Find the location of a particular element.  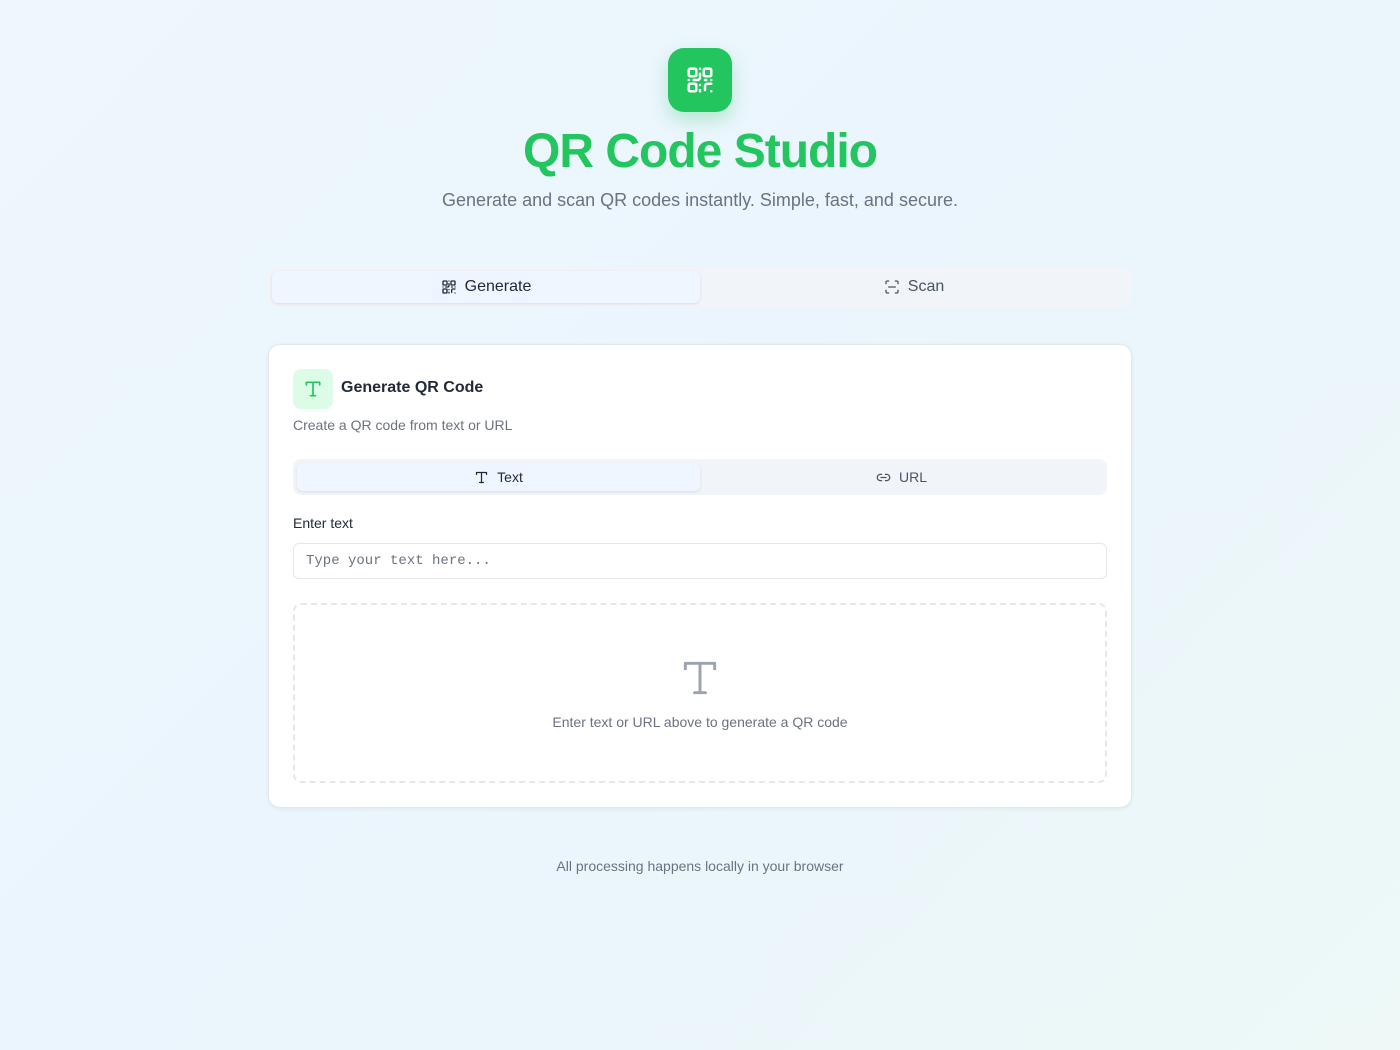

tab-url: URL is located at coordinates (901, 477).